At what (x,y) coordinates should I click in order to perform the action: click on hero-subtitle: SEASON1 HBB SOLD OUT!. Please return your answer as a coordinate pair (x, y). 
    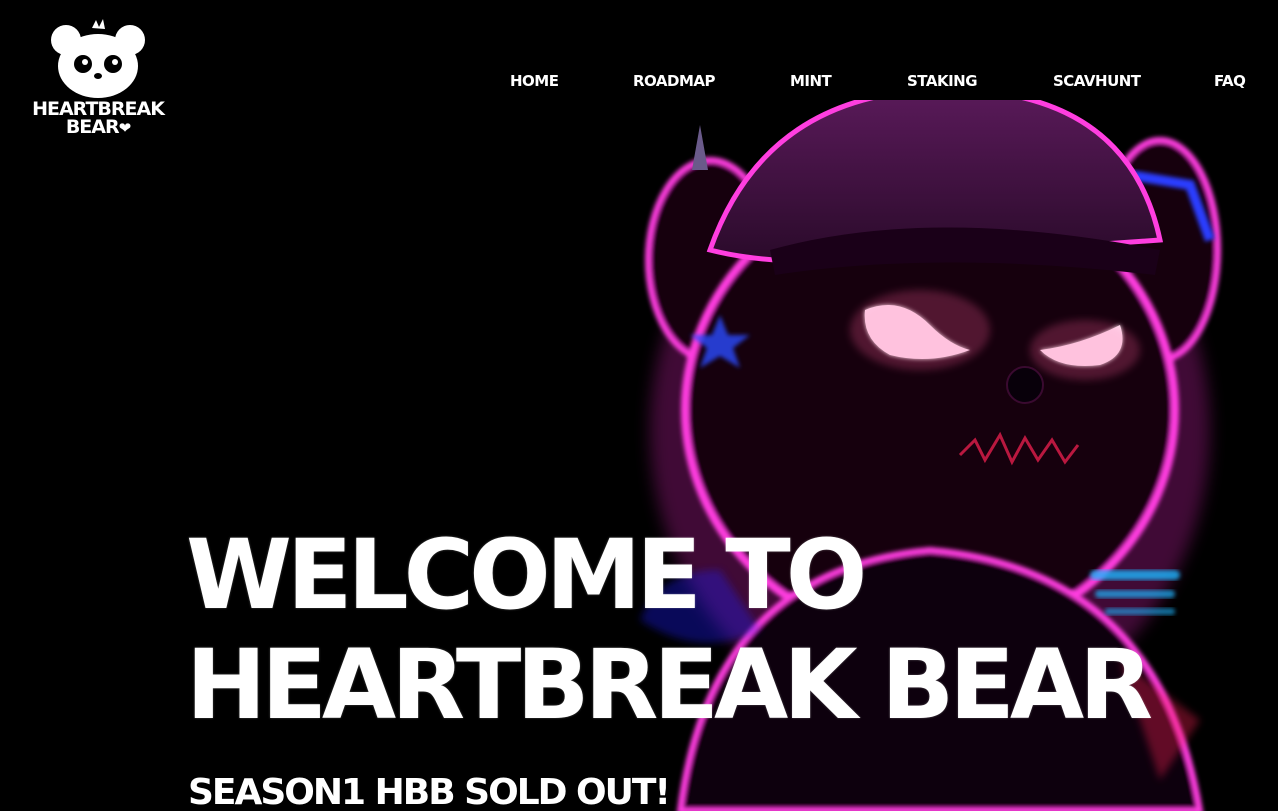
    Looking at the image, I should click on (429, 791).